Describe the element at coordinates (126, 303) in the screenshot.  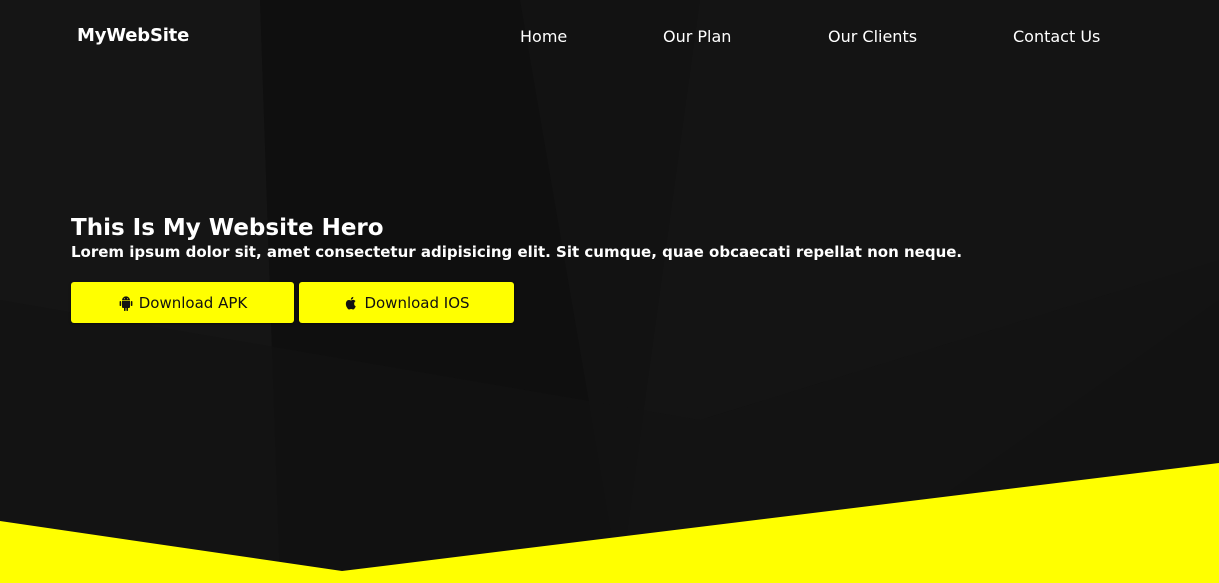
I see `android-icon` at that location.